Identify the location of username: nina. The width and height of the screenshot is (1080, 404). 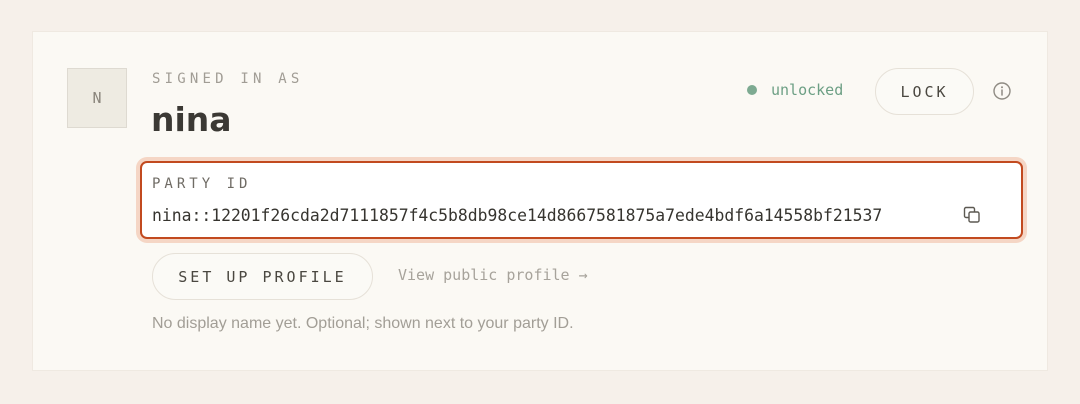
(191, 119).